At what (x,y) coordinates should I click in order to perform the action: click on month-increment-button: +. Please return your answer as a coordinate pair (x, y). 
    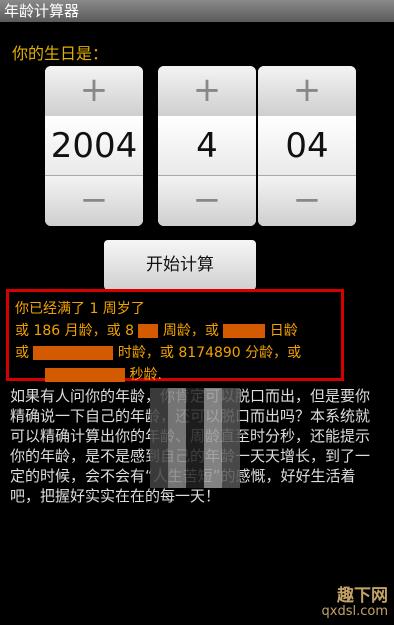
    Looking at the image, I should click on (207, 91).